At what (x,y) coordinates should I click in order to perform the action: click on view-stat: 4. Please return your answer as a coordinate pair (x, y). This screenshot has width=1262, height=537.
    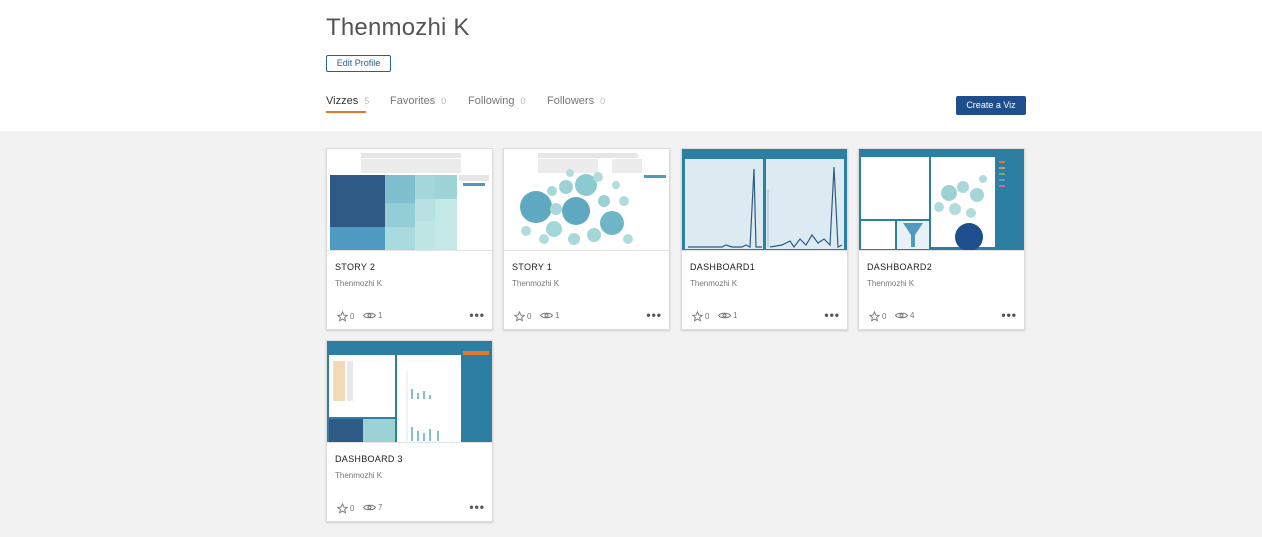
    Looking at the image, I should click on (904, 315).